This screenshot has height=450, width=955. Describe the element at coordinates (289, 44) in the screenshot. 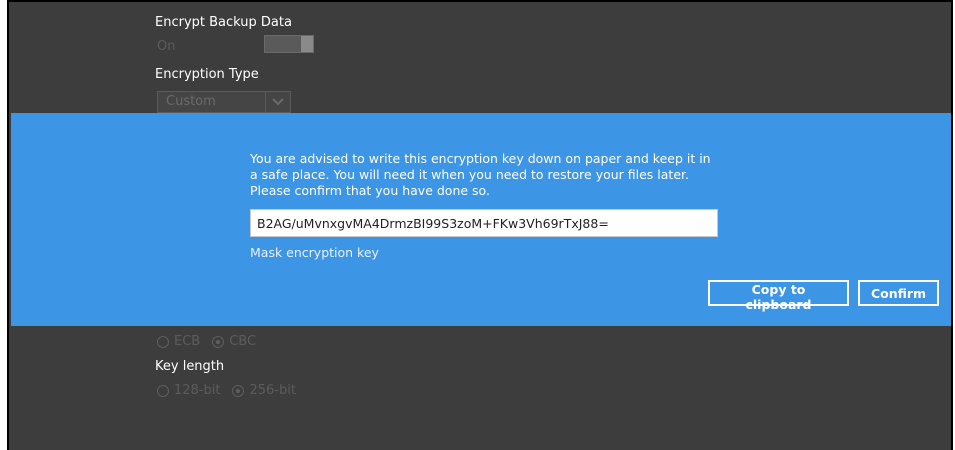

I see `encrypt-toggle` at that location.